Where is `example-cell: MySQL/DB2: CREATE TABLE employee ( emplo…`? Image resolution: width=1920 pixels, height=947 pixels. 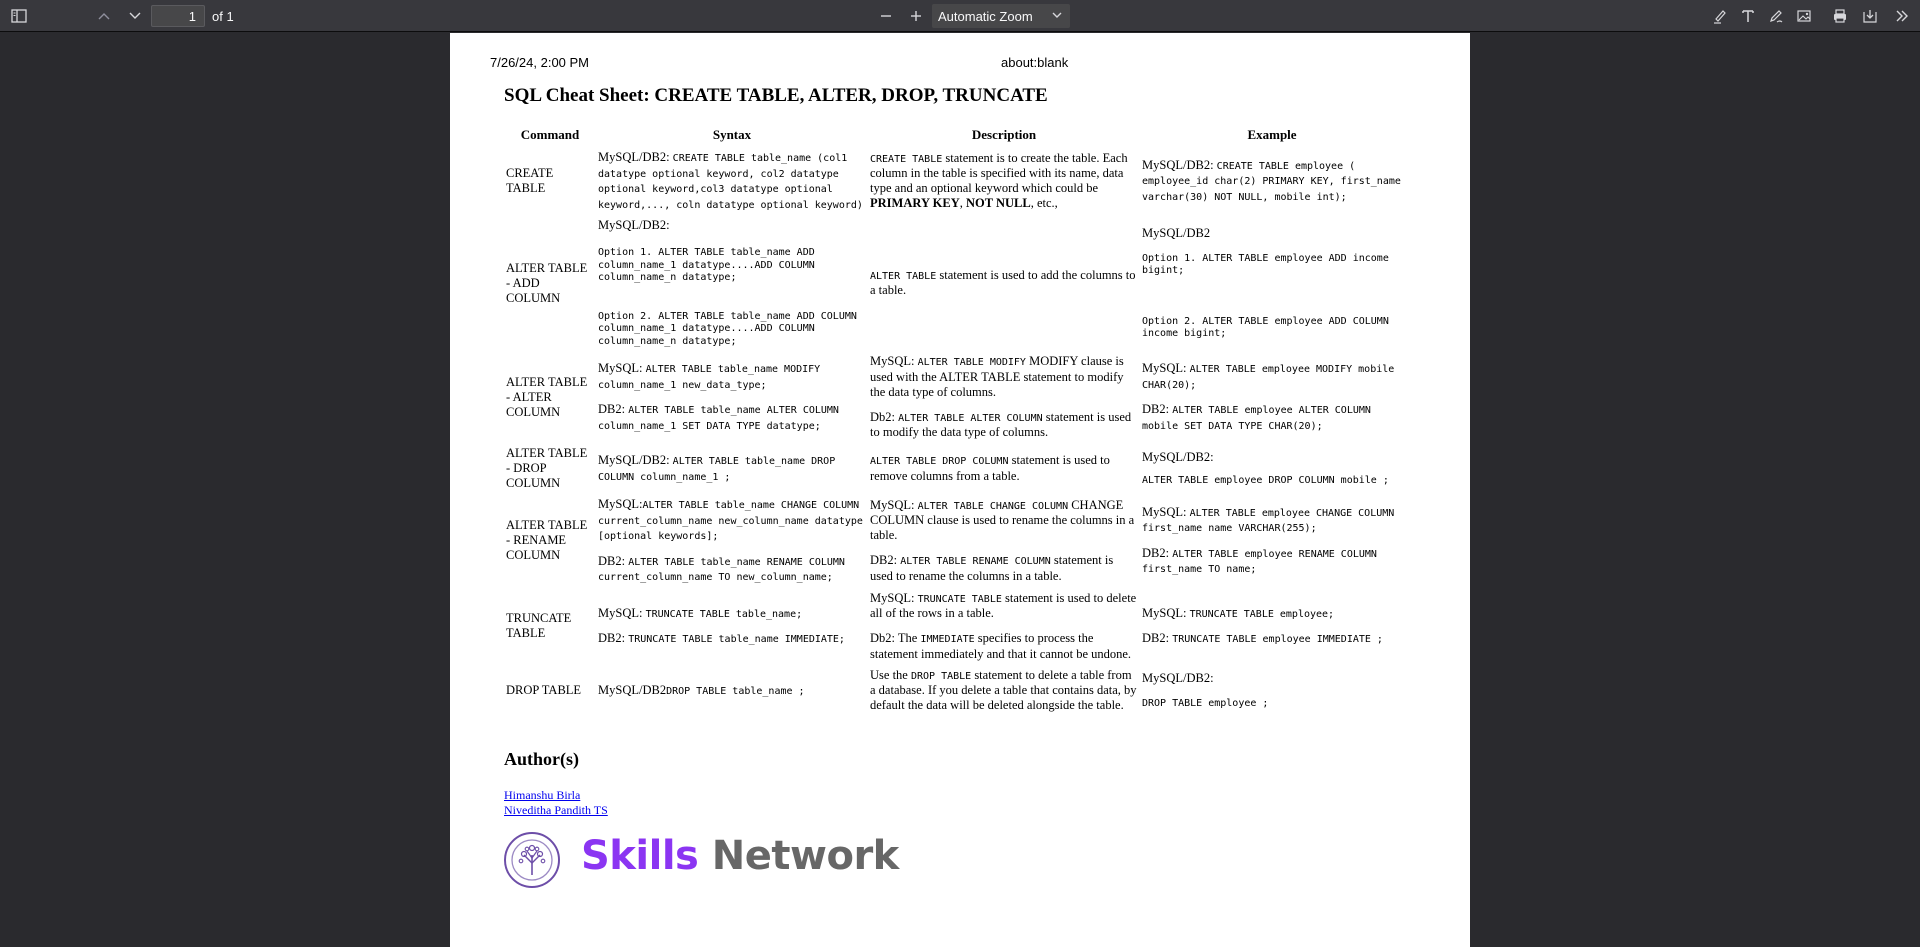
example-cell: MySQL/DB2: CREATE TABLE employee ( emplo… is located at coordinates (1272, 181).